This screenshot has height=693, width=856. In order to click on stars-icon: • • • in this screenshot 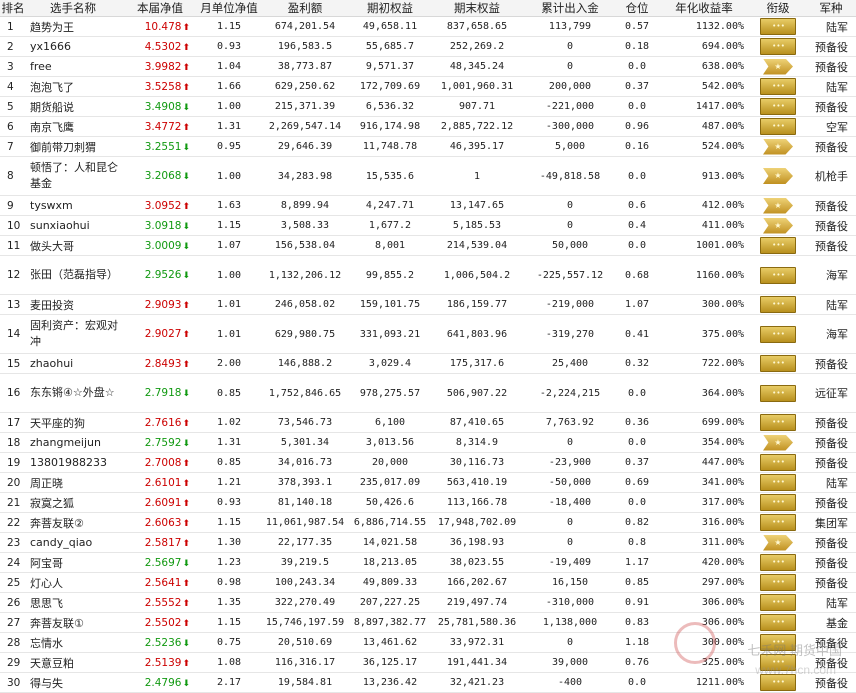, I will do `click(778, 46)`.